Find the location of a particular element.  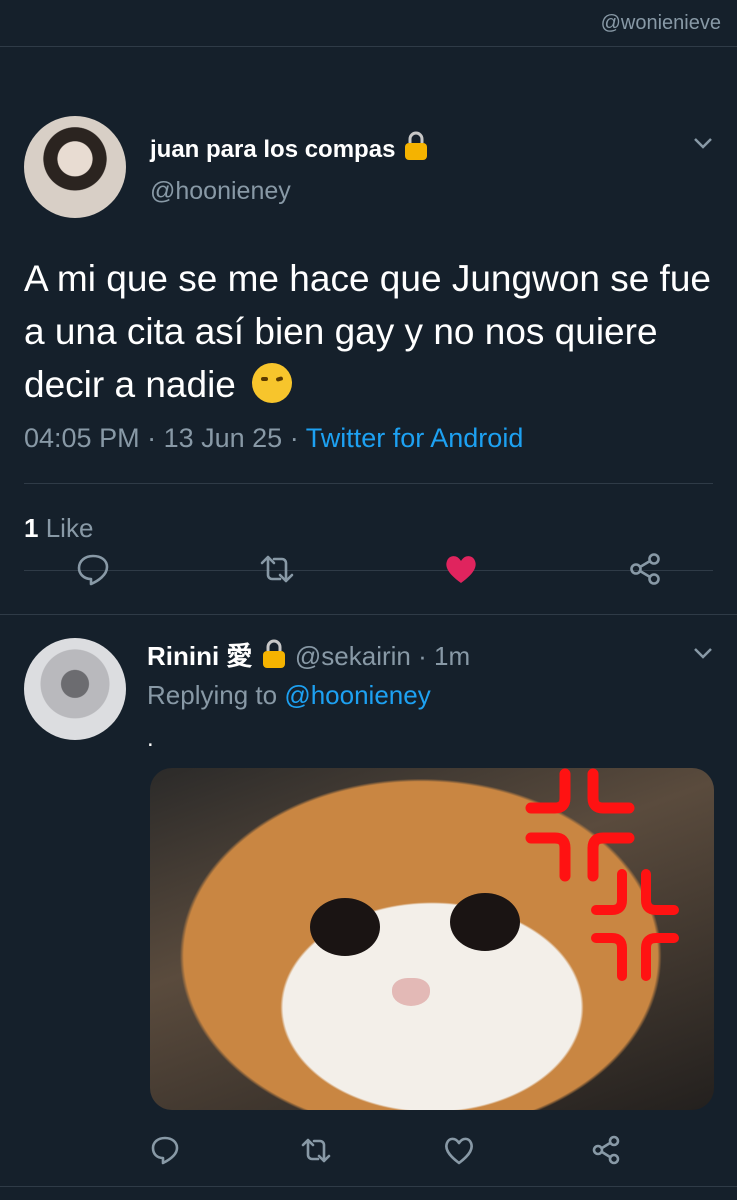

like-count: 1 Like is located at coordinates (58, 528).